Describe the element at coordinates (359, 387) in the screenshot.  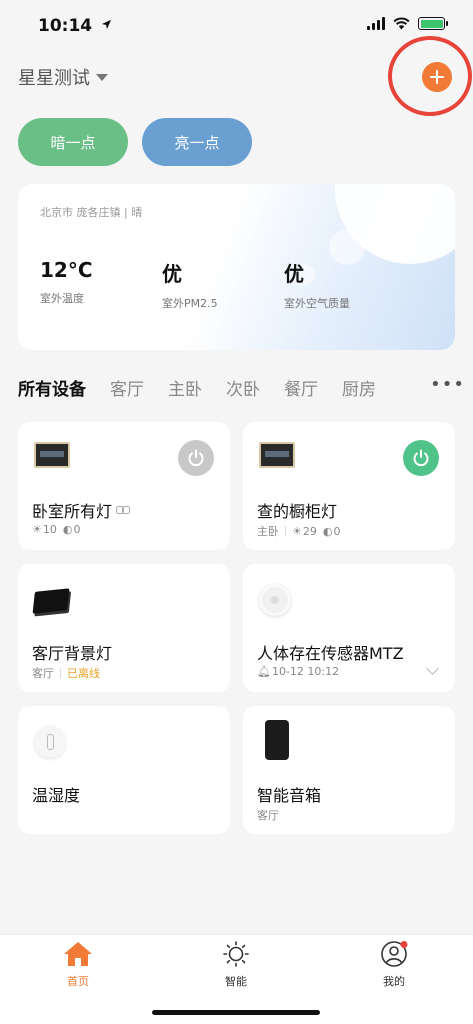
I see `tab-kitchen: 厨房` at that location.